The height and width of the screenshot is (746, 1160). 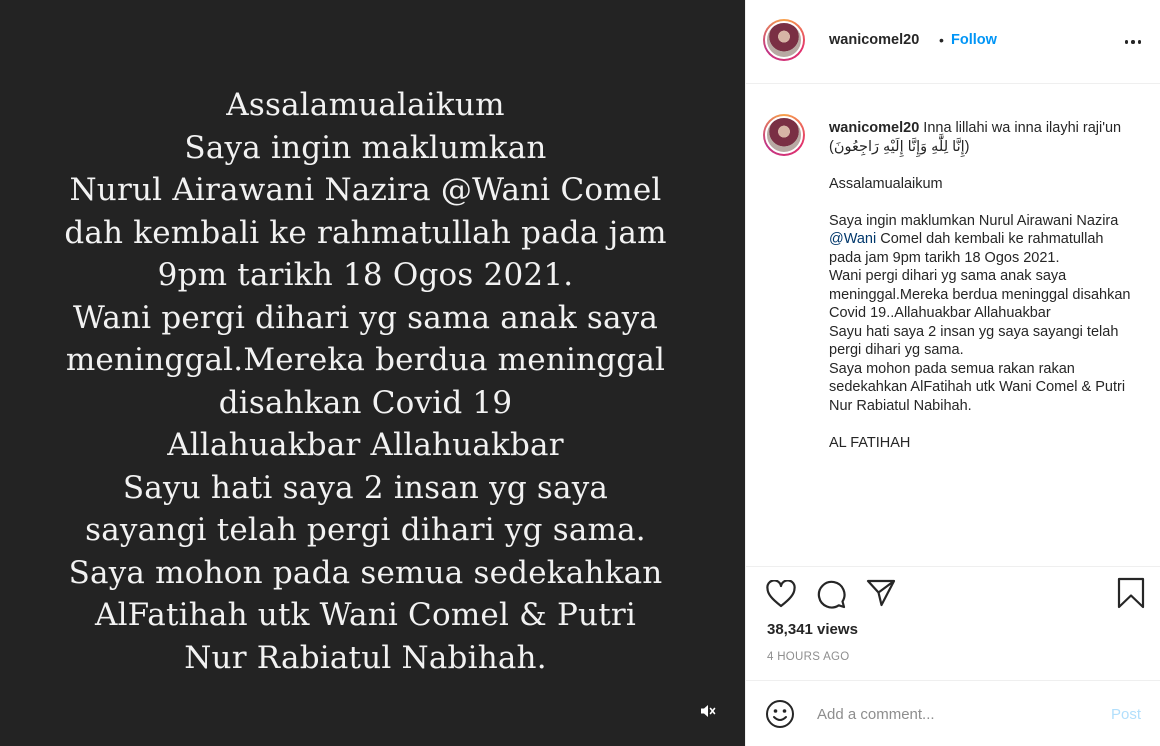 What do you see at coordinates (780, 714) in the screenshot?
I see `smiley-icon` at bounding box center [780, 714].